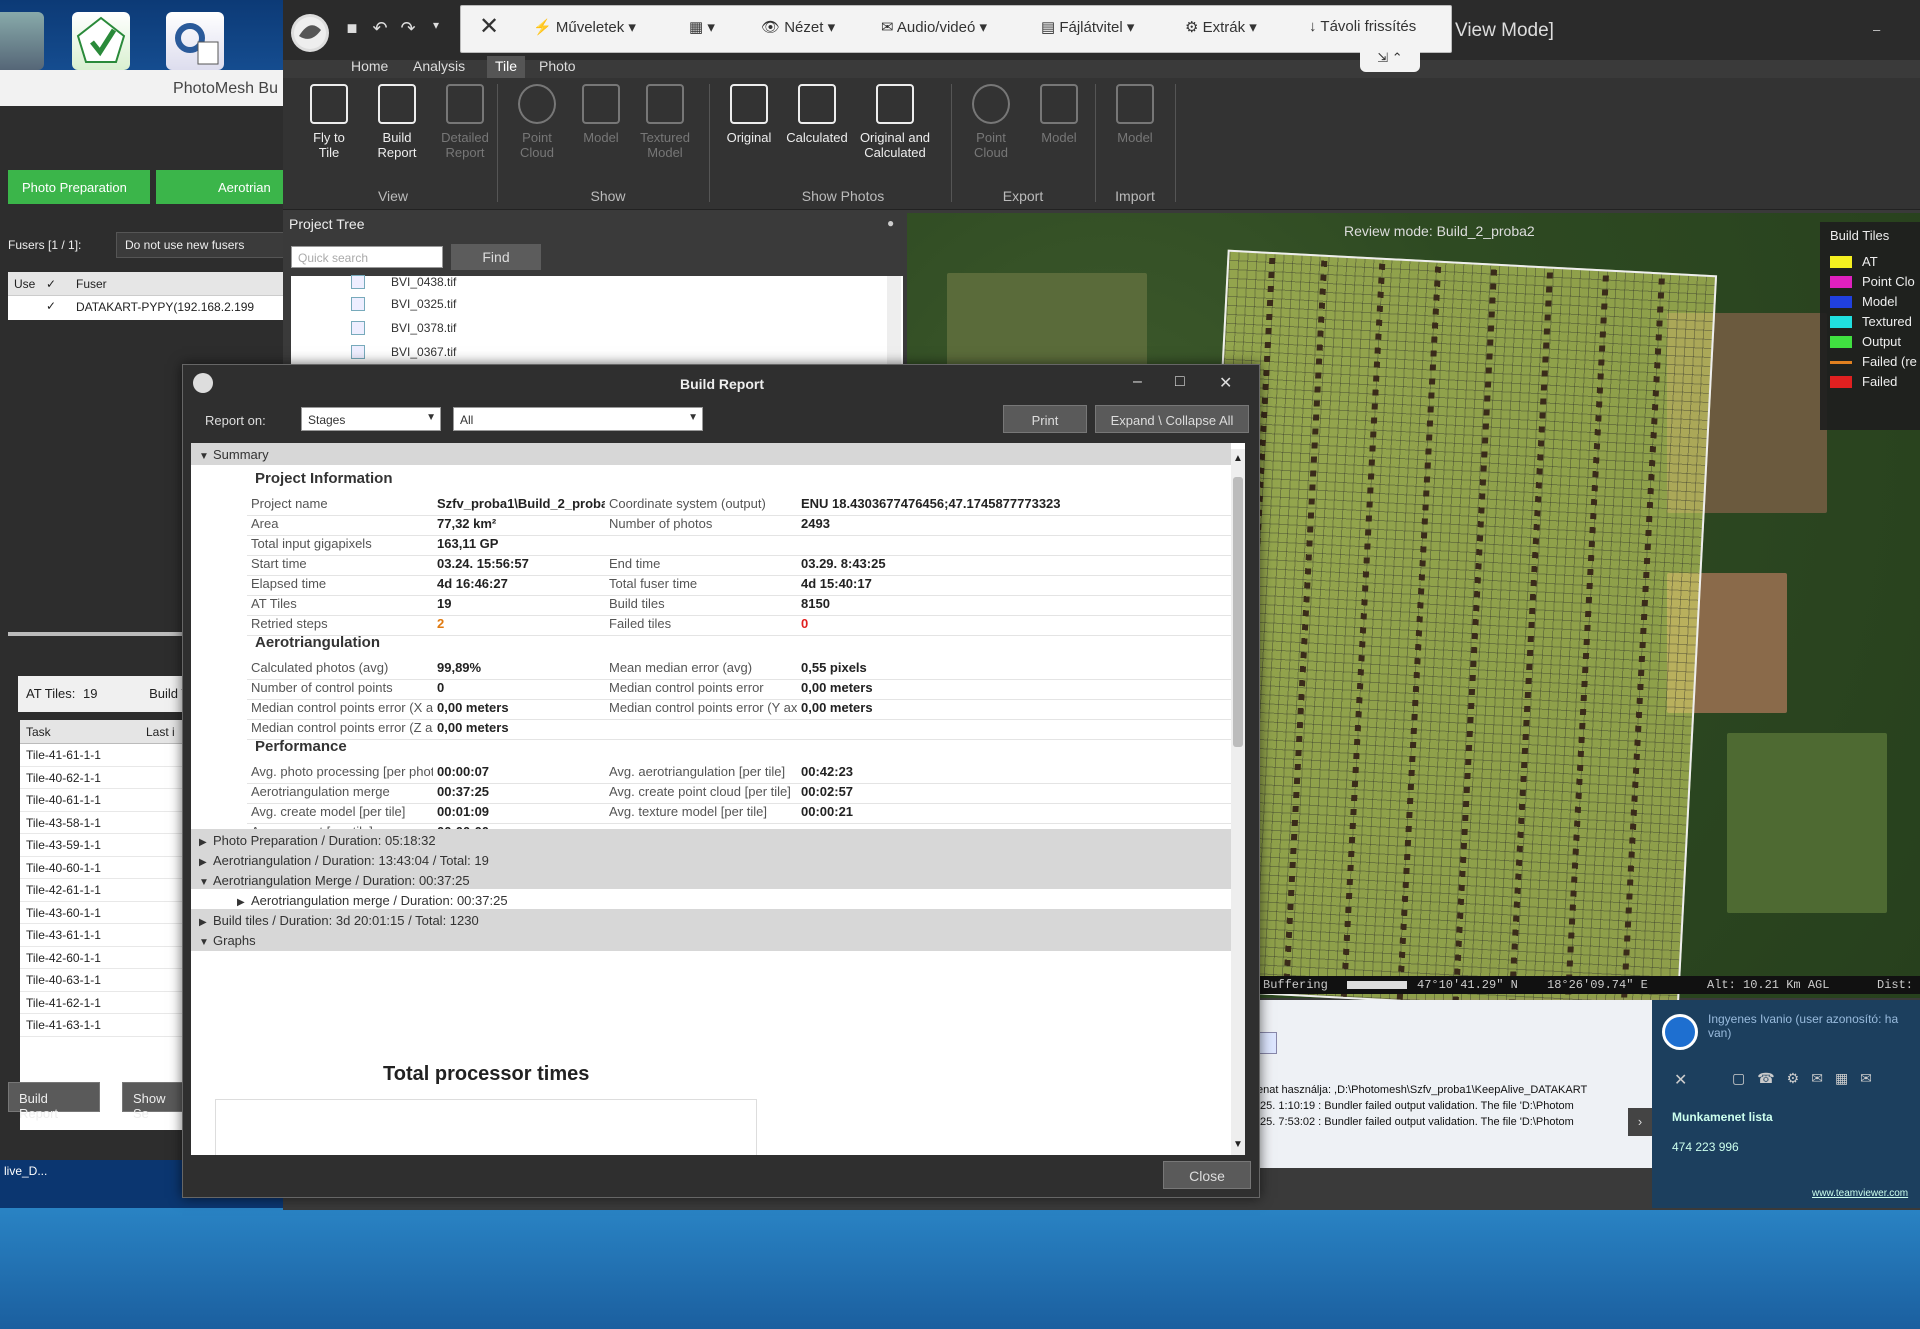  What do you see at coordinates (1045, 419) in the screenshot?
I see `print-button: Print` at bounding box center [1045, 419].